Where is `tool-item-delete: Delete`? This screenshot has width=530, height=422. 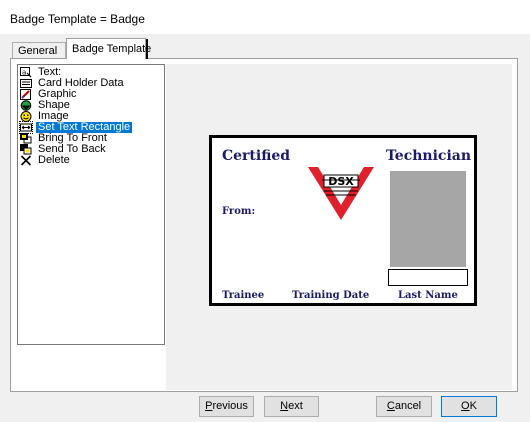
tool-item-delete: Delete is located at coordinates (91, 160).